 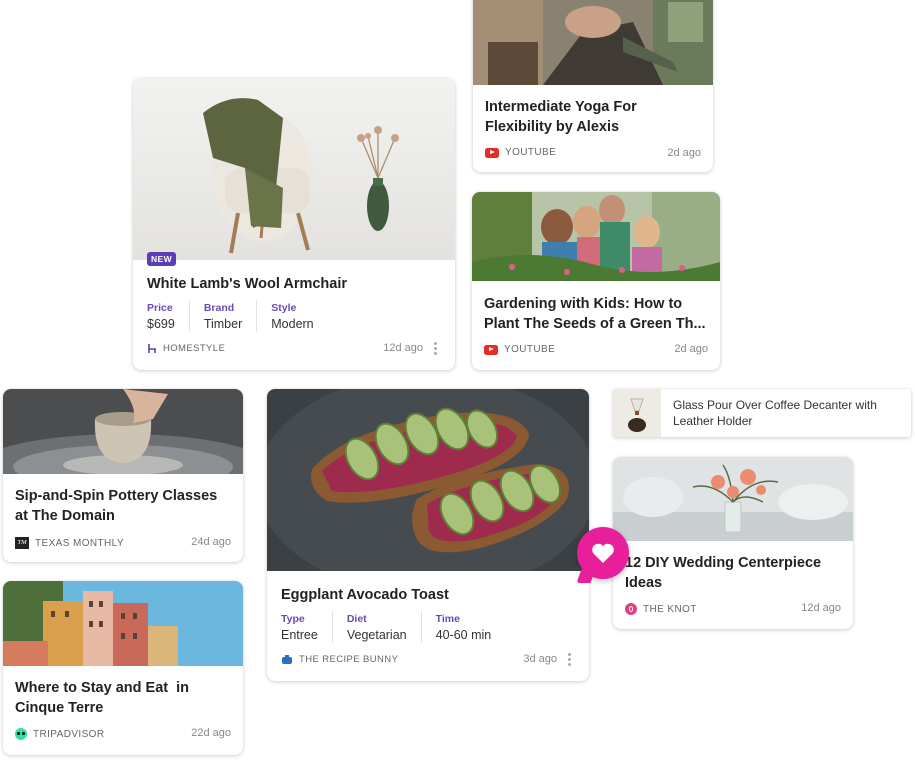 What do you see at coordinates (530, 349) in the screenshot?
I see `gardening-source-label: YOUTUBE` at bounding box center [530, 349].